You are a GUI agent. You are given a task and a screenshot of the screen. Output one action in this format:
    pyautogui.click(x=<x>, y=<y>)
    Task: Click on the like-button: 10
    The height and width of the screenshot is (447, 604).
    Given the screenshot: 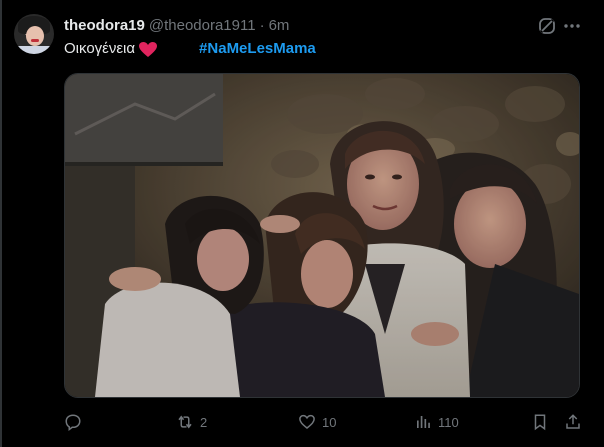 What is the action you would take?
    pyautogui.click(x=317, y=422)
    